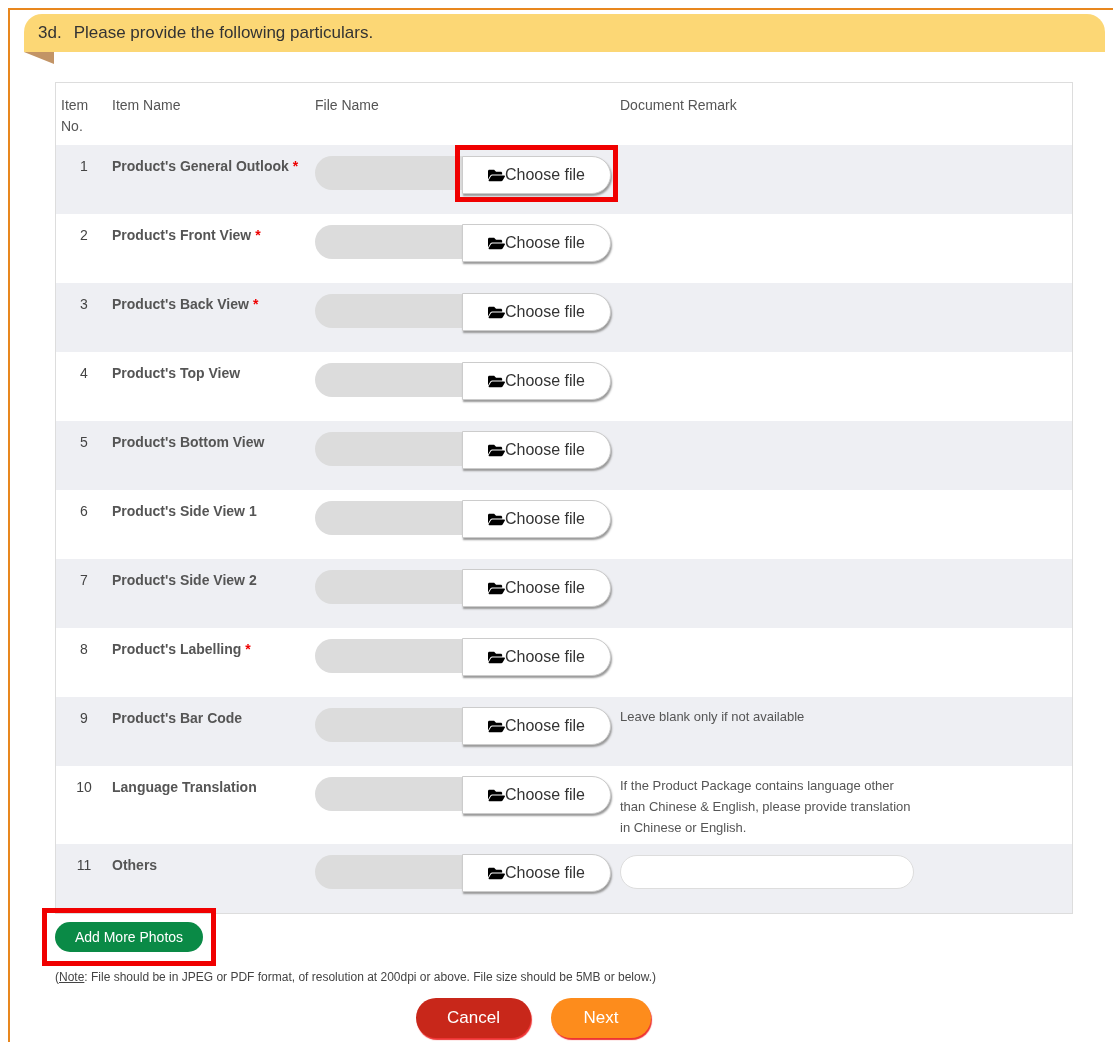 The width and height of the screenshot is (1113, 1042). What do you see at coordinates (185, 511) in the screenshot?
I see `item-name: Product's Side View 1` at bounding box center [185, 511].